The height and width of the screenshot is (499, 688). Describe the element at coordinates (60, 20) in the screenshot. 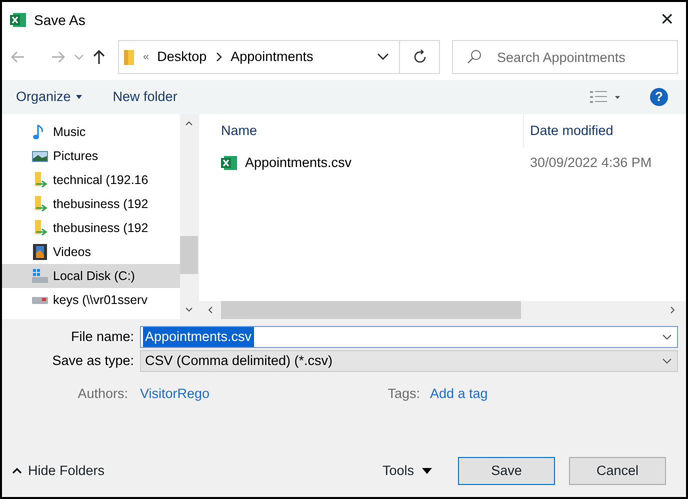

I see `window-title: Save As` at that location.